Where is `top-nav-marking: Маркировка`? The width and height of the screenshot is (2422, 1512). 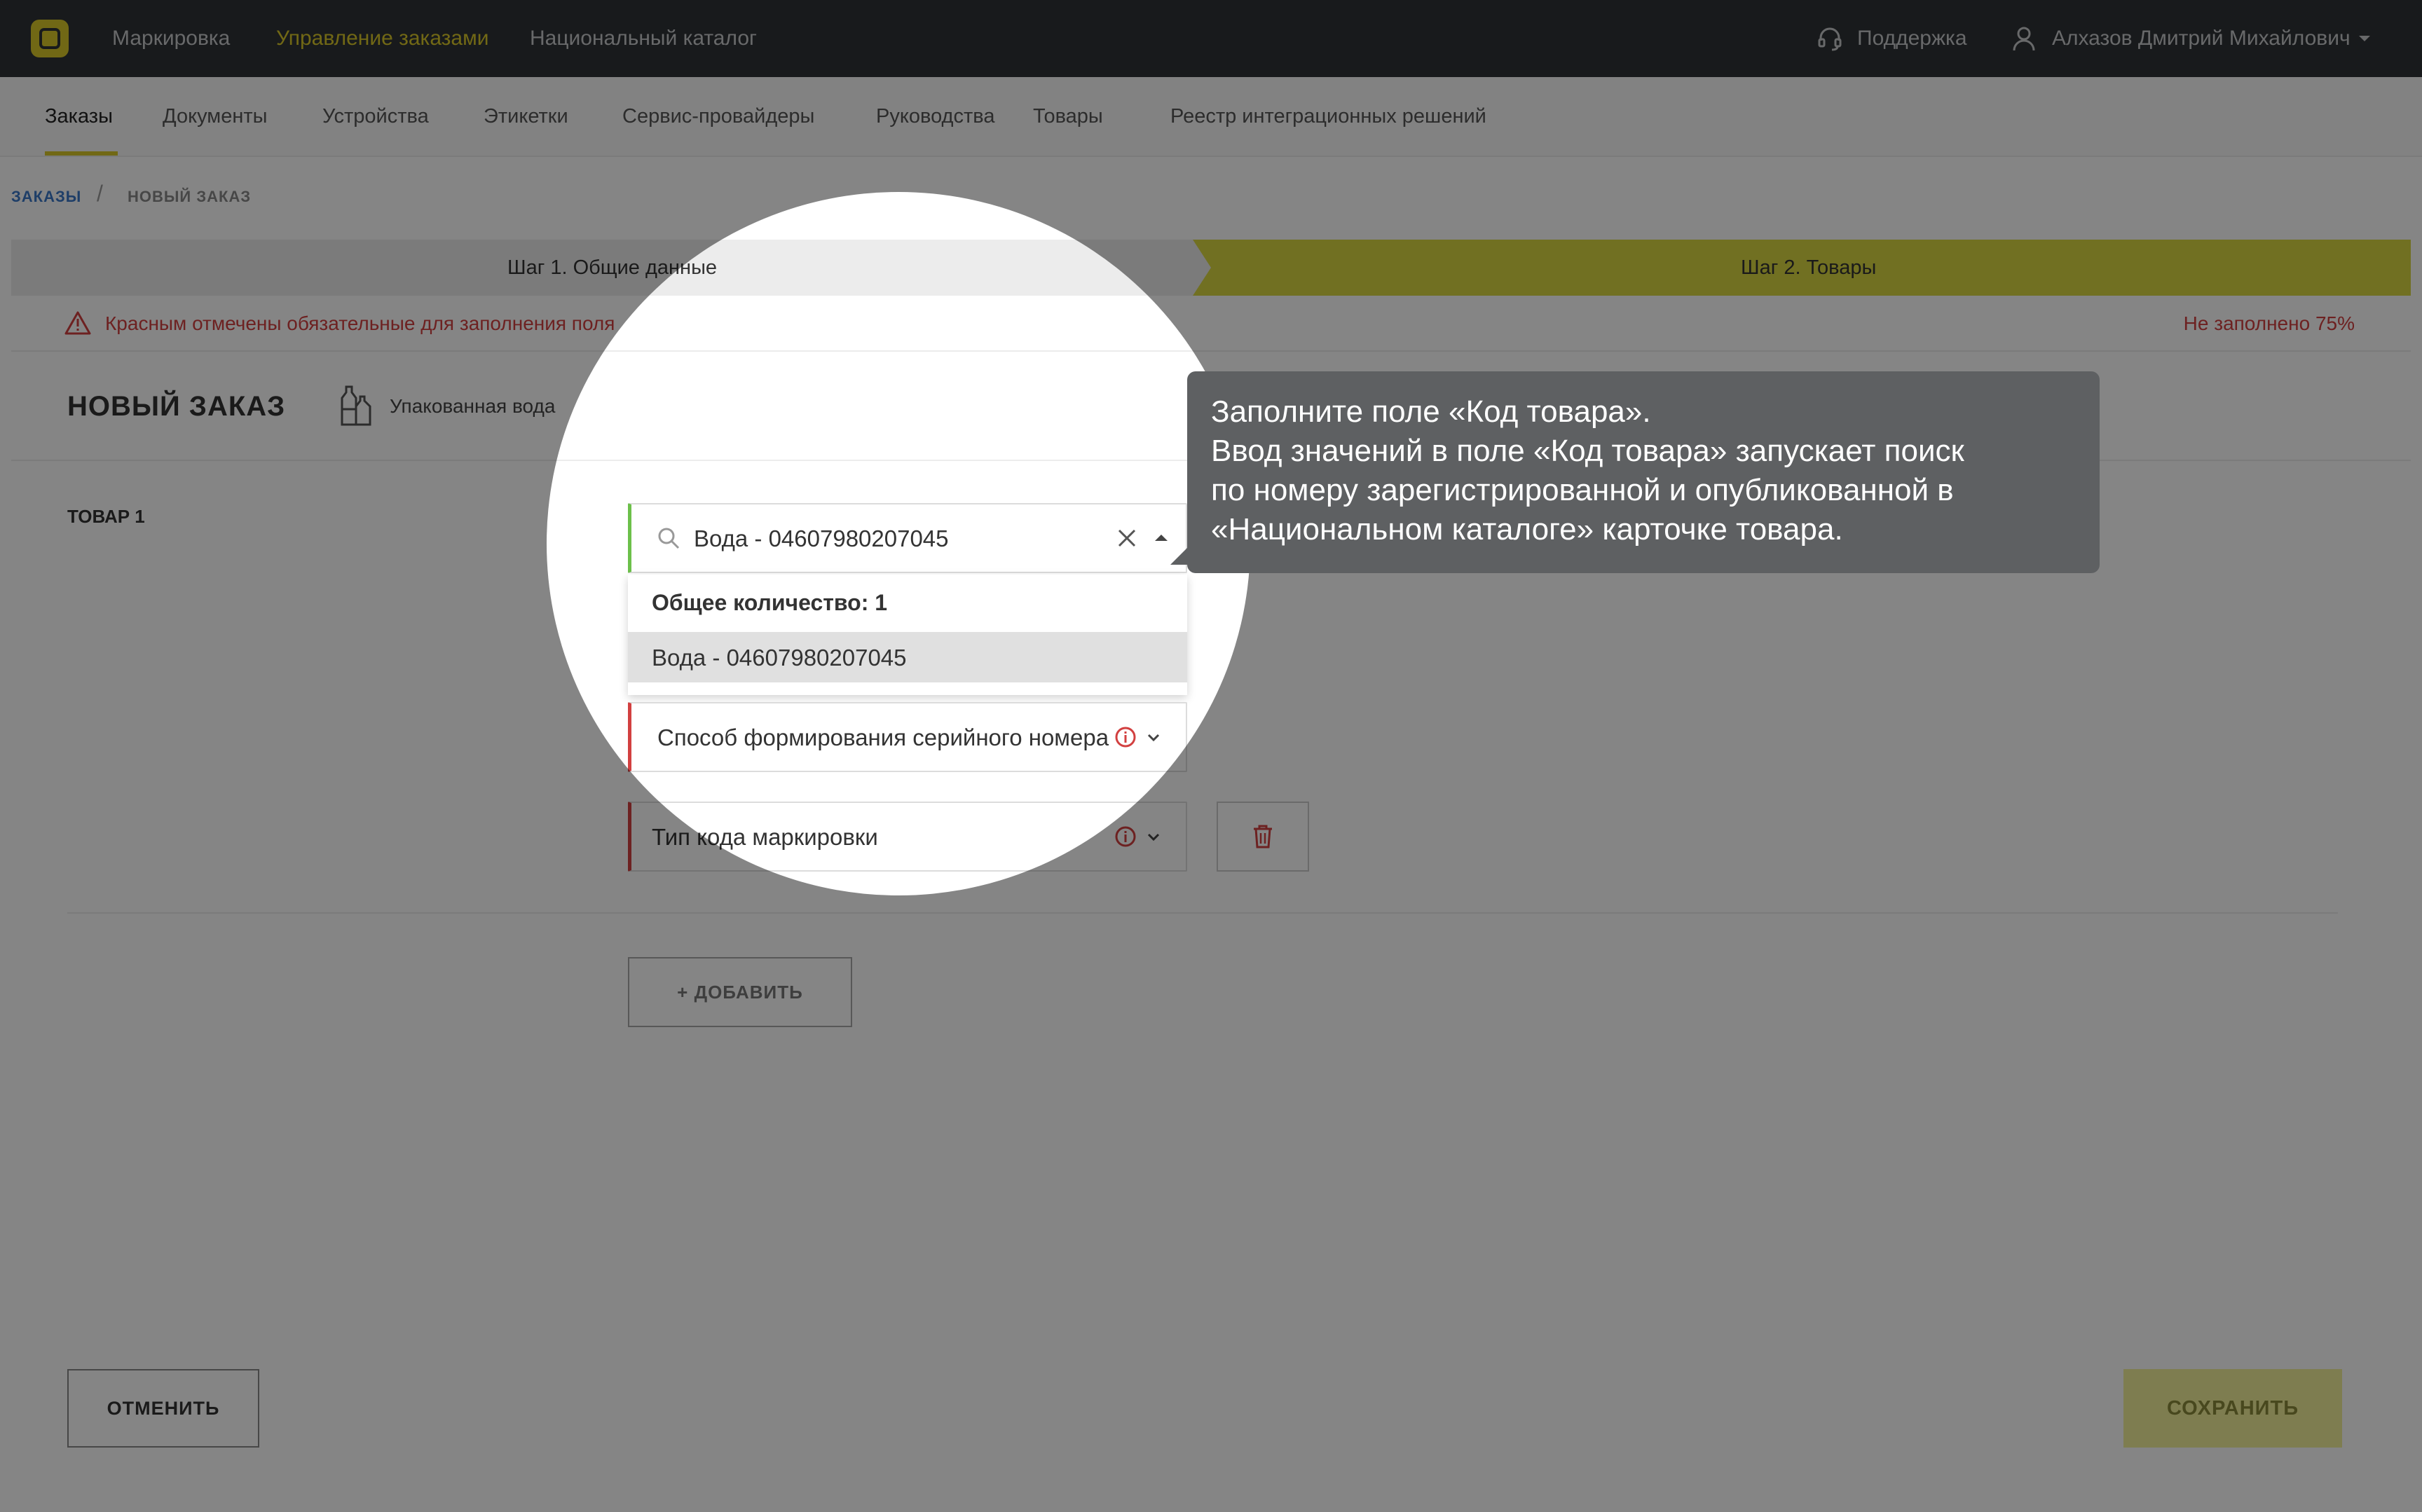 top-nav-marking: Маркировка is located at coordinates (171, 38).